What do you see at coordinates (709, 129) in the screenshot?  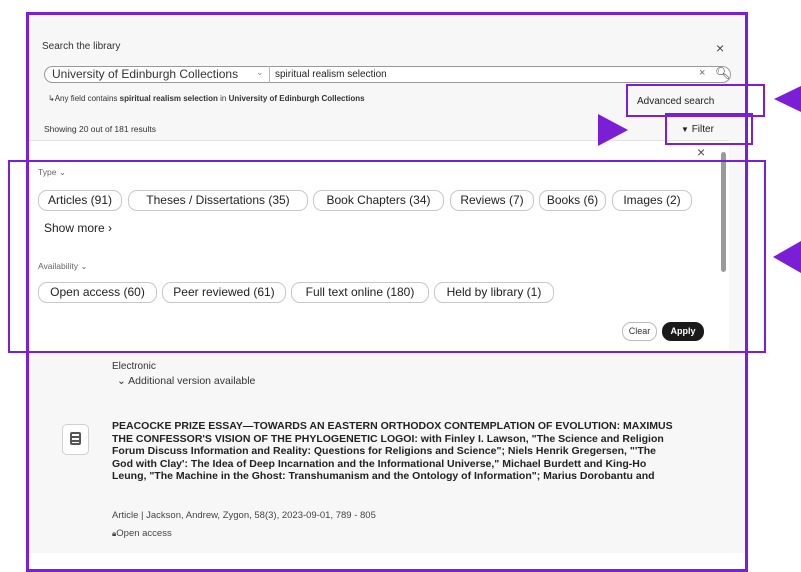 I see `annotation-box-filter` at bounding box center [709, 129].